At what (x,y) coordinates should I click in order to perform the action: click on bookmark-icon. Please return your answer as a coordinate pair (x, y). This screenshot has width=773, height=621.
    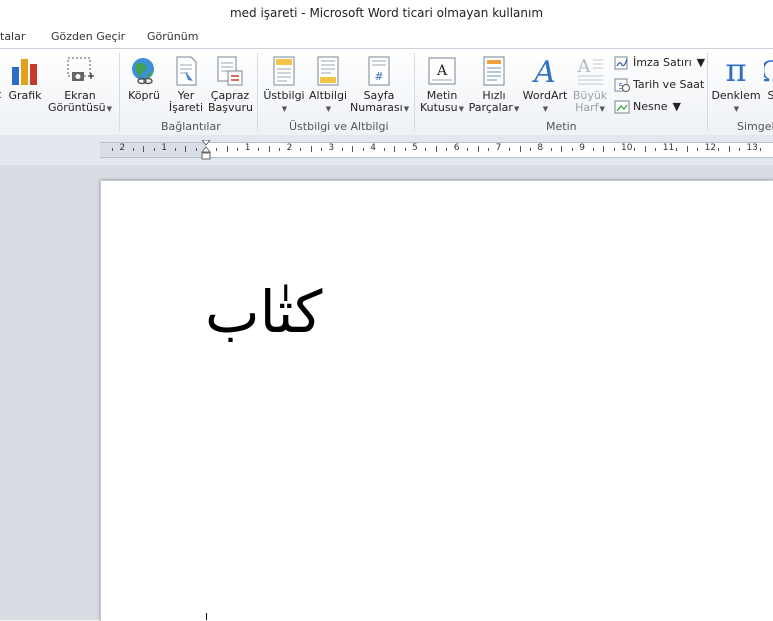
    Looking at the image, I should click on (186, 71).